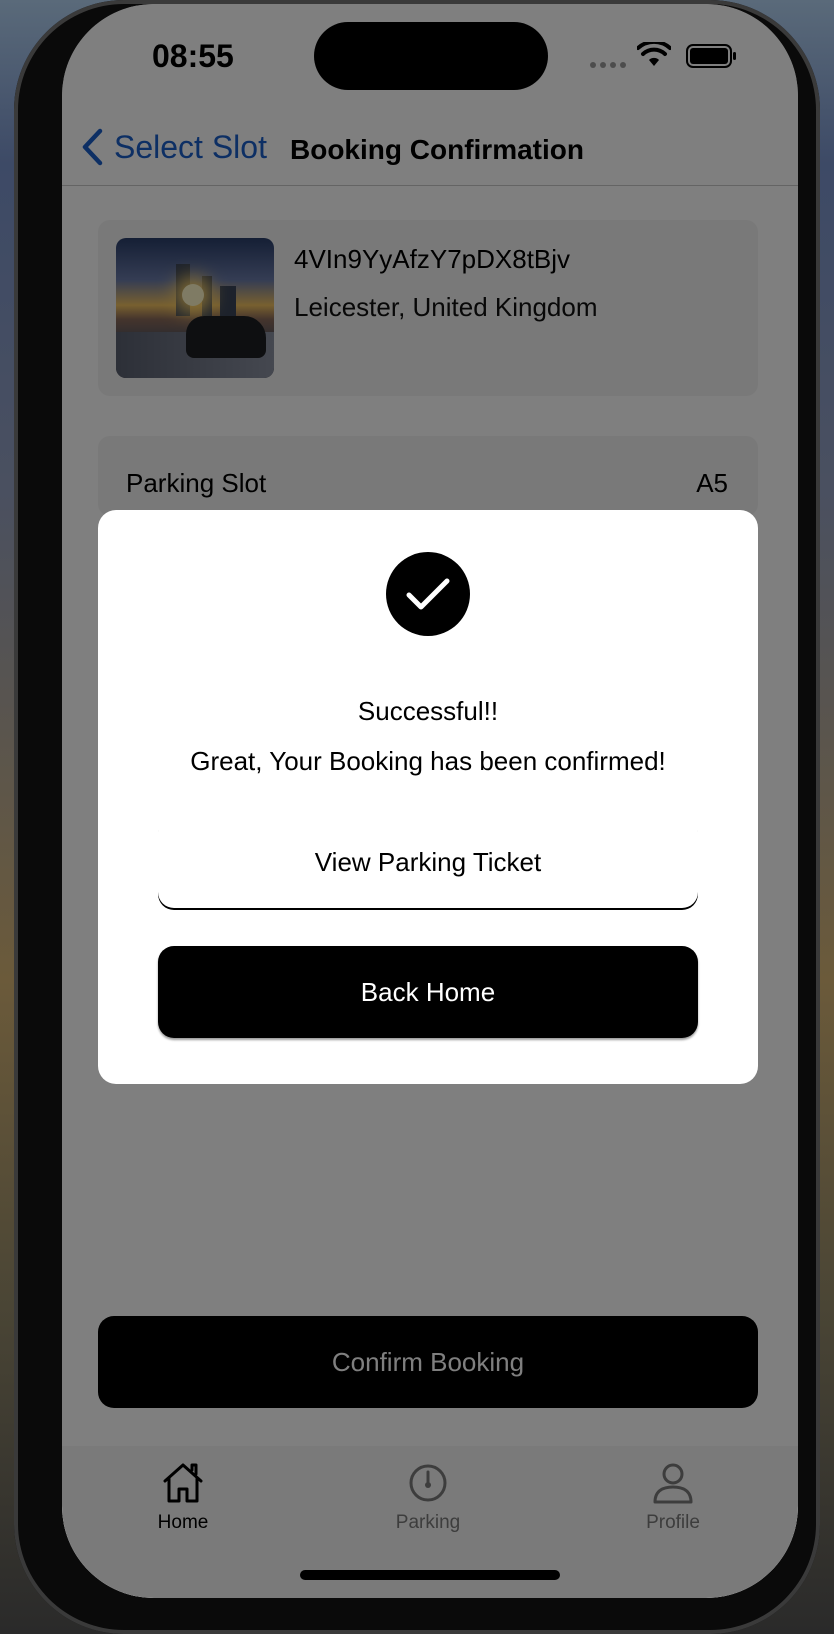 Image resolution: width=834 pixels, height=1634 pixels. I want to click on back-home-button: Back Home, so click(428, 992).